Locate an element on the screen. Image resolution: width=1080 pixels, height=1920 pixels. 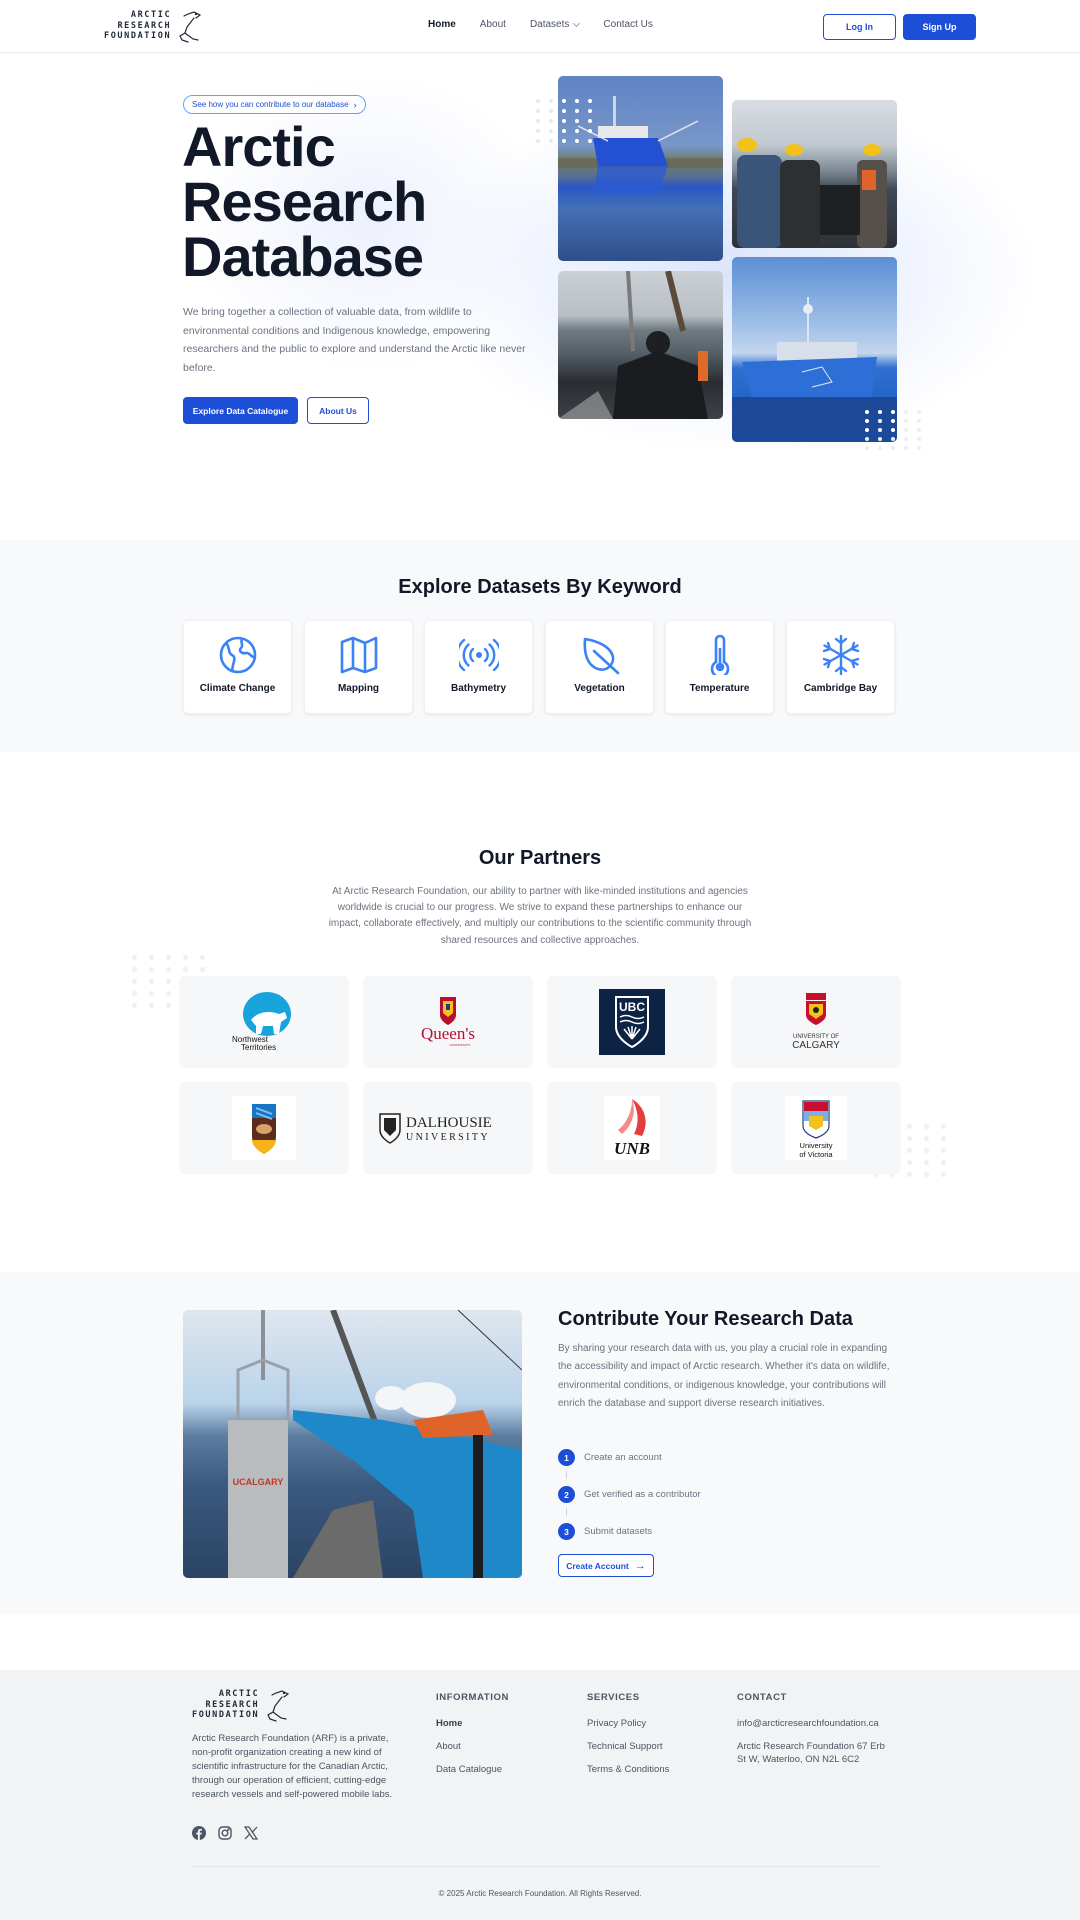
keyword-card-mapping: Mapping is located at coordinates (358, 667).